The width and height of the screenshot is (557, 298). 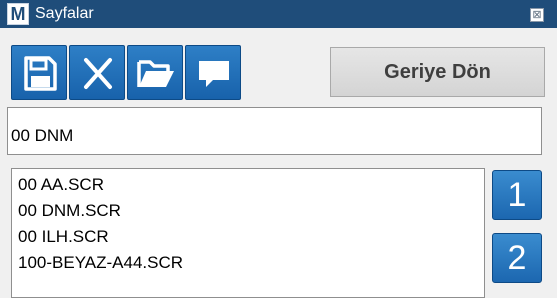 I want to click on list-item: 100-BEYAZ-A44.SCR, so click(x=248, y=263).